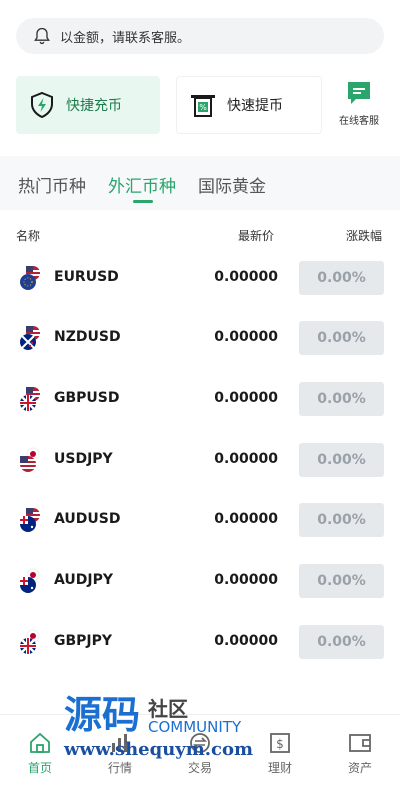  I want to click on row-symbol: AUDUSD, so click(87, 519).